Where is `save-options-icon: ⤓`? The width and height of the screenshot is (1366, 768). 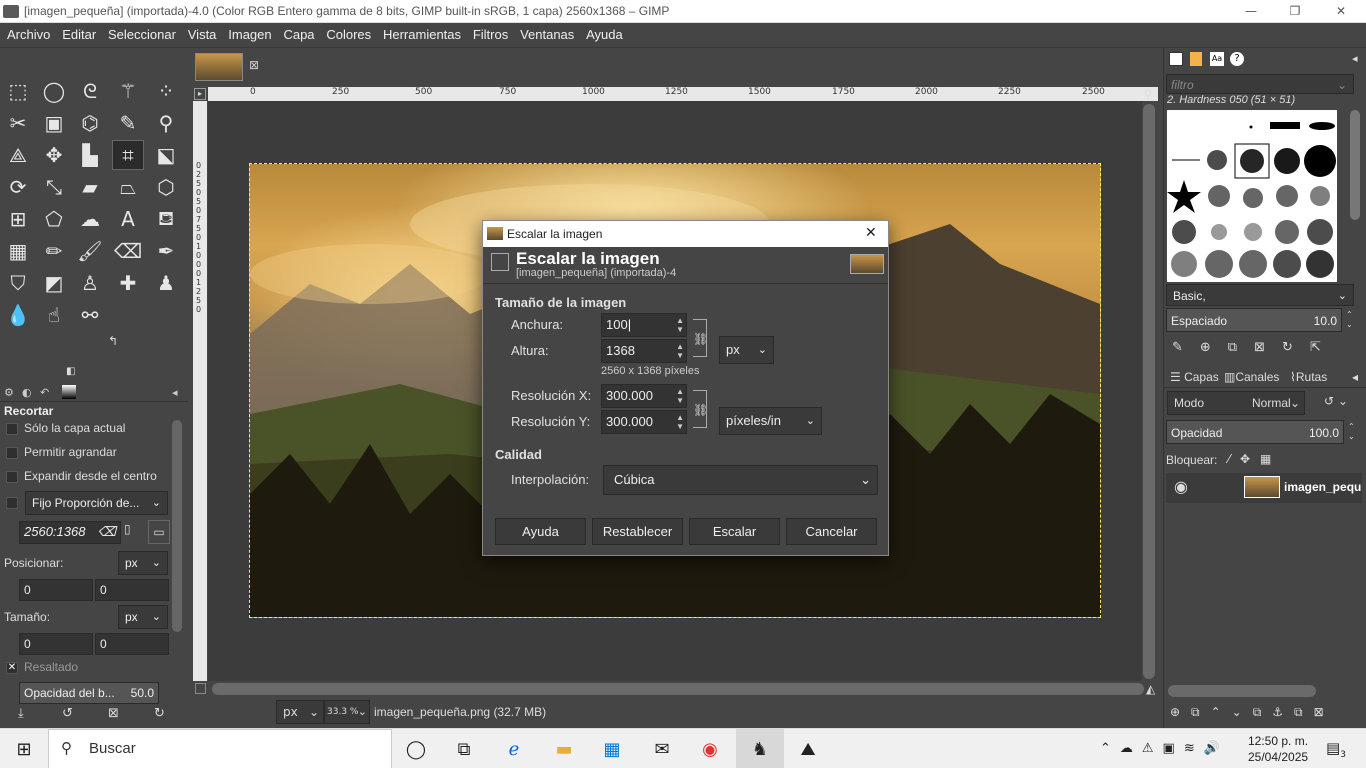 save-options-icon: ⤓ is located at coordinates (21, 713).